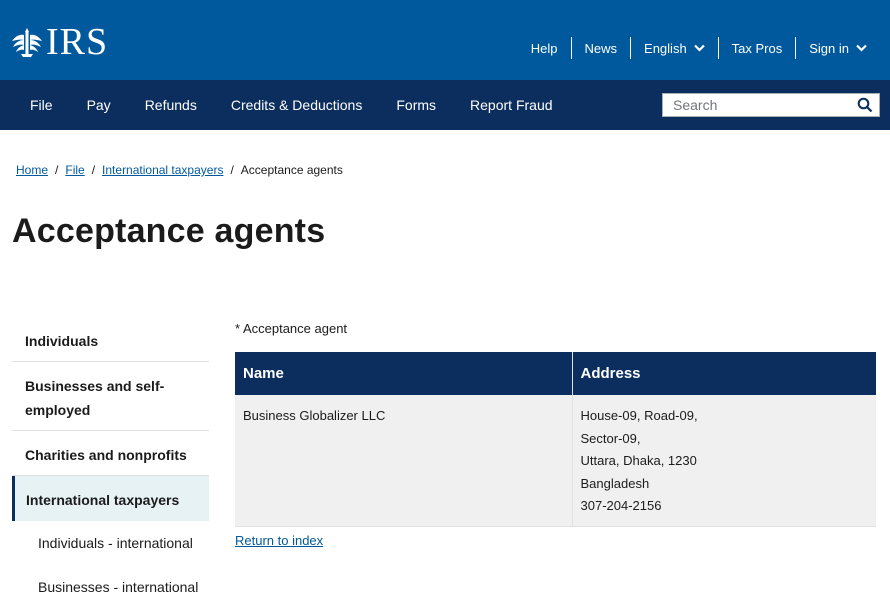 The image size is (890, 593). I want to click on sign-in-label: Sign in, so click(829, 48).